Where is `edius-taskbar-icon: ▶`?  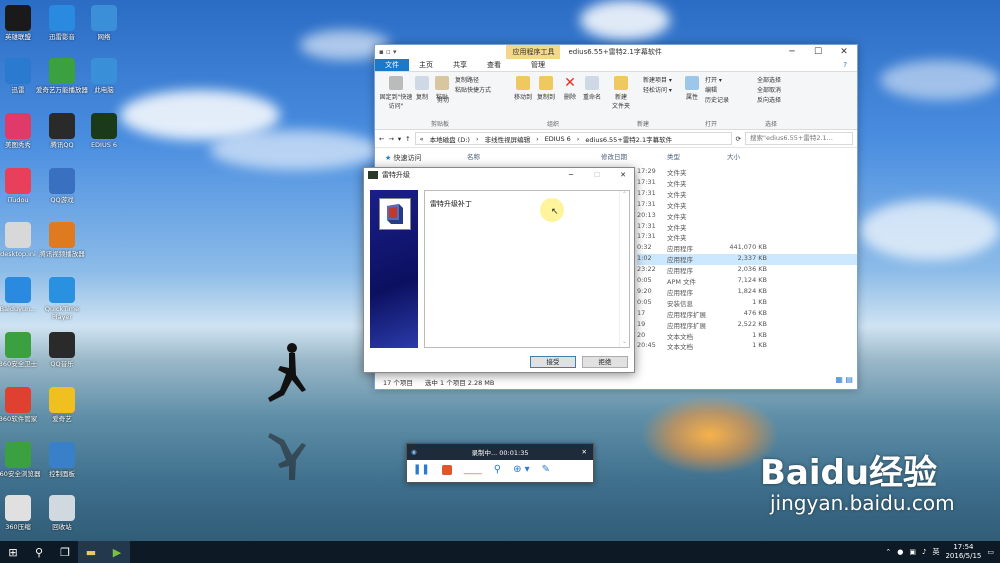
edius-taskbar-icon: ▶ is located at coordinates (117, 552).